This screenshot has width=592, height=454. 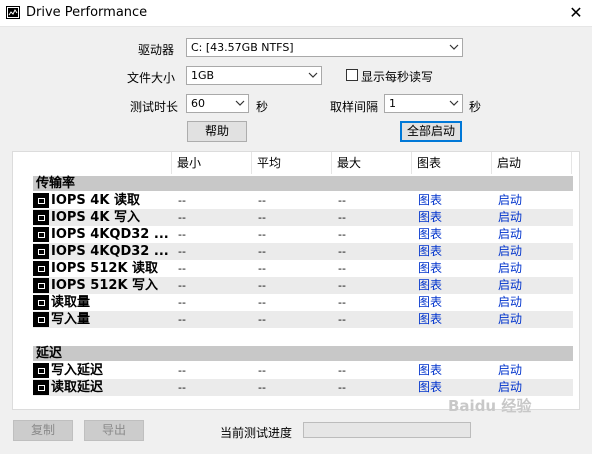 What do you see at coordinates (431, 131) in the screenshot?
I see `start-all-button: 全部启动` at bounding box center [431, 131].